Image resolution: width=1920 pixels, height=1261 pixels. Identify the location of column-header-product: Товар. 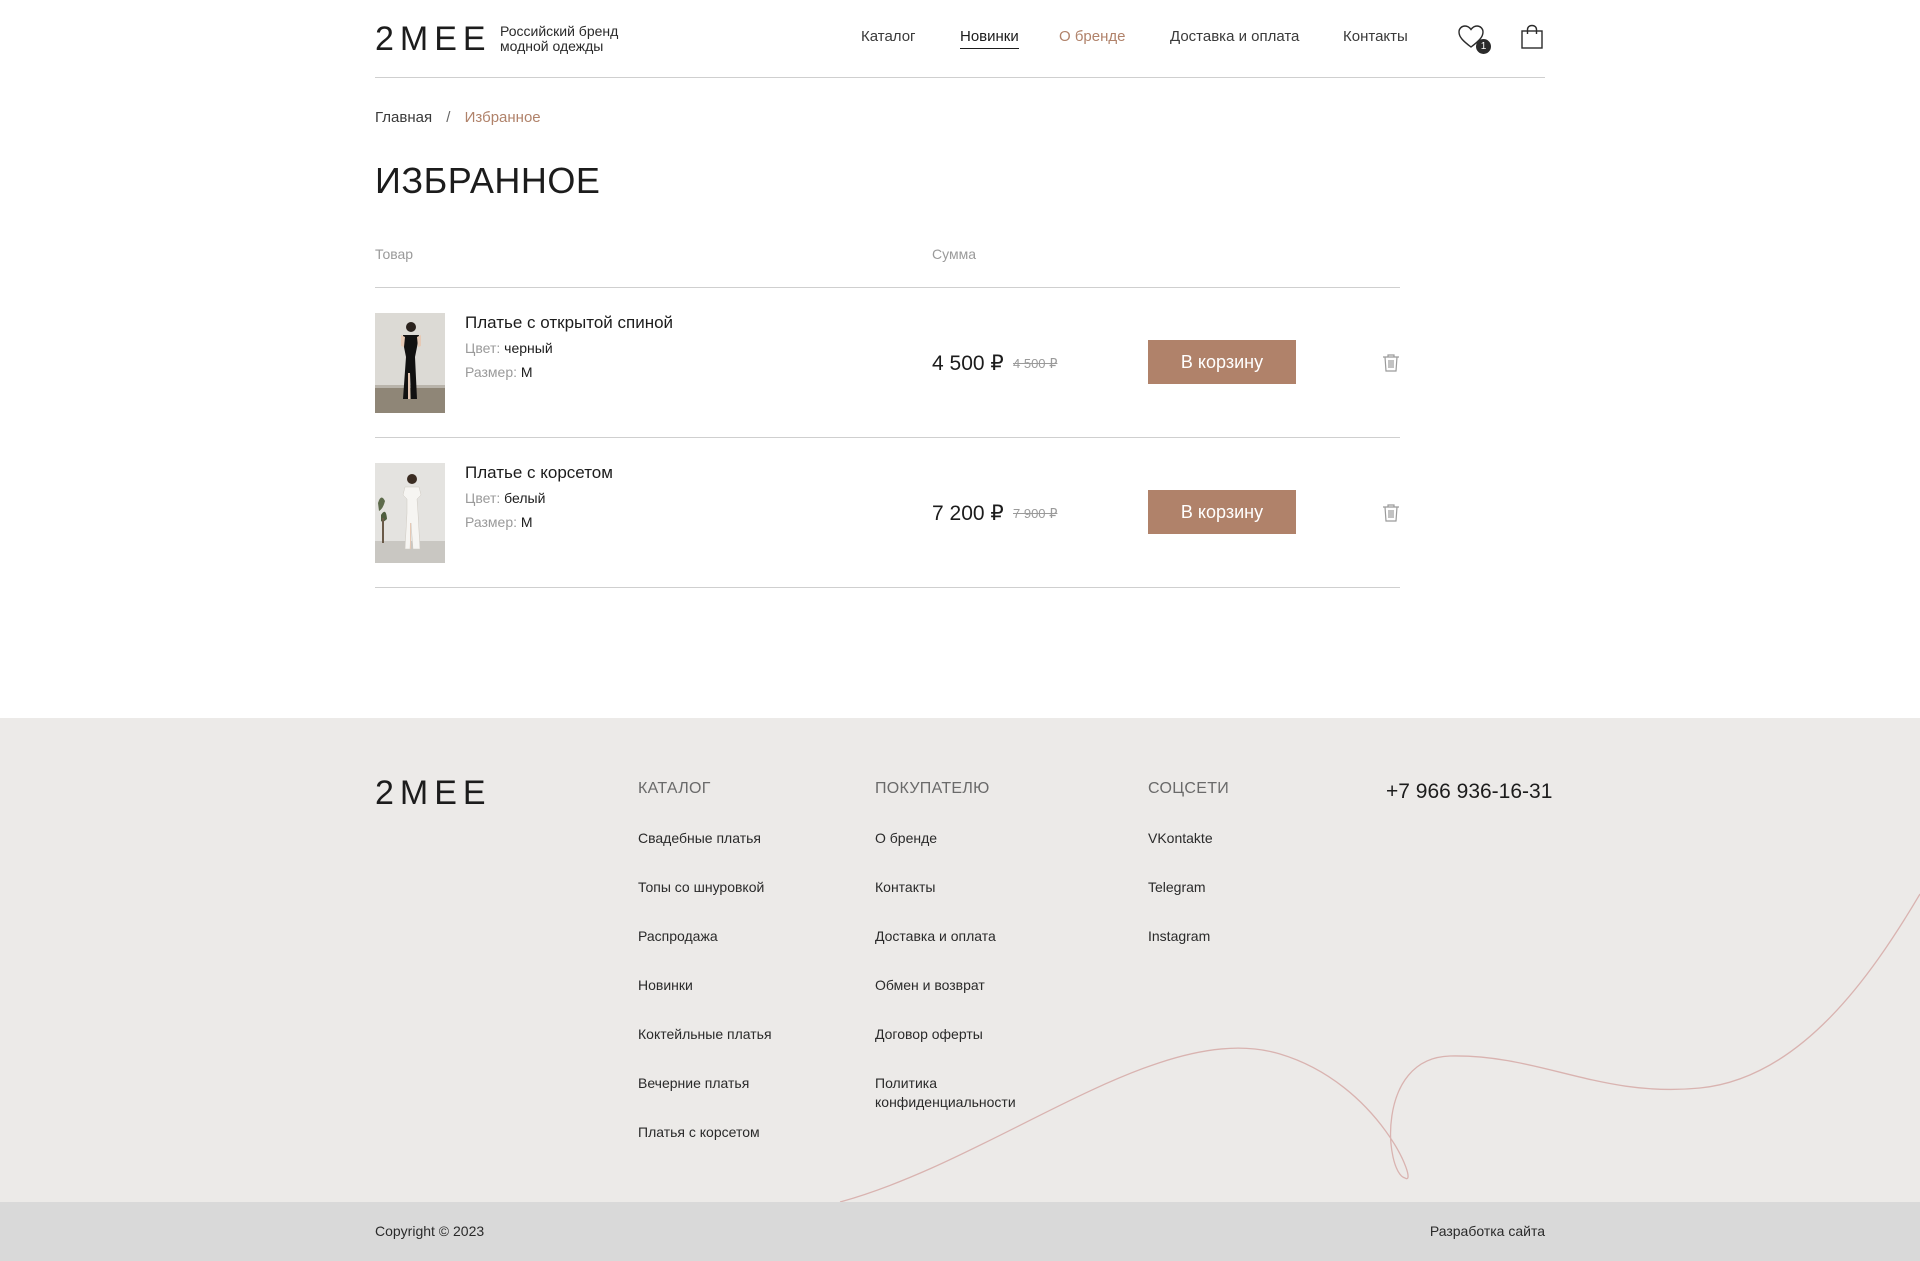
(394, 254).